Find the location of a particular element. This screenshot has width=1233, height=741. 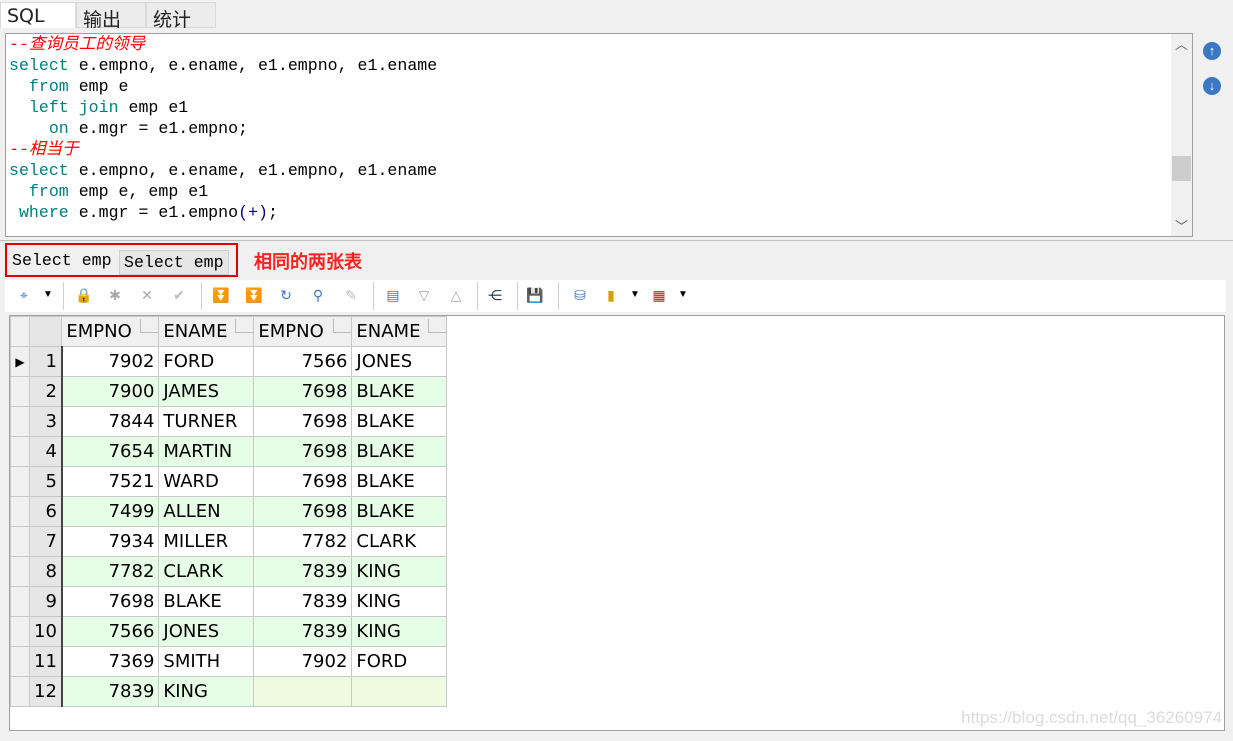

post-icon: ✔ is located at coordinates (179, 295).